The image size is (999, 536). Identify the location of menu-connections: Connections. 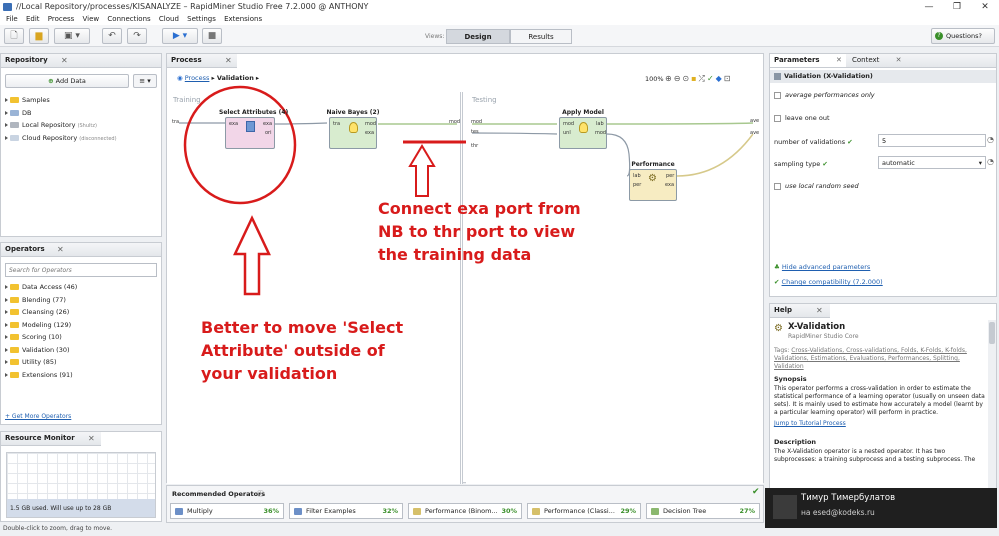
(128, 19).